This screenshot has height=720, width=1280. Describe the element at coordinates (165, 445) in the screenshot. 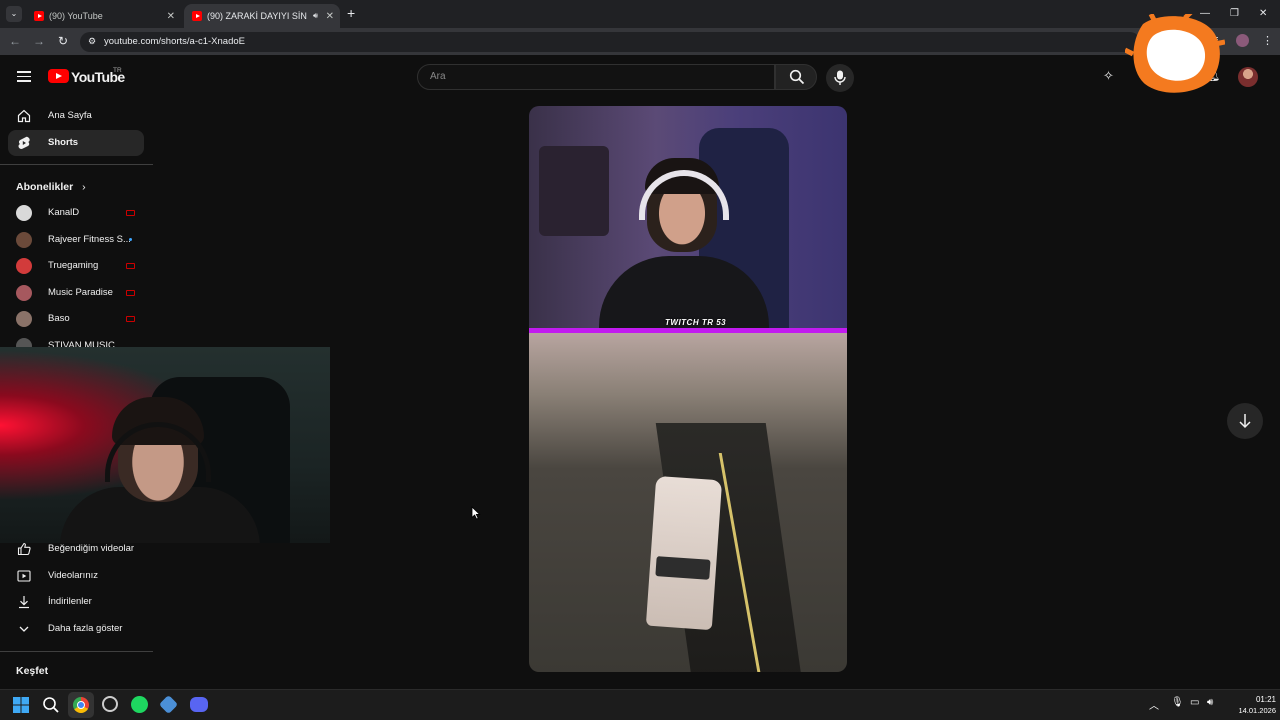

I see `webcam-overlay` at that location.